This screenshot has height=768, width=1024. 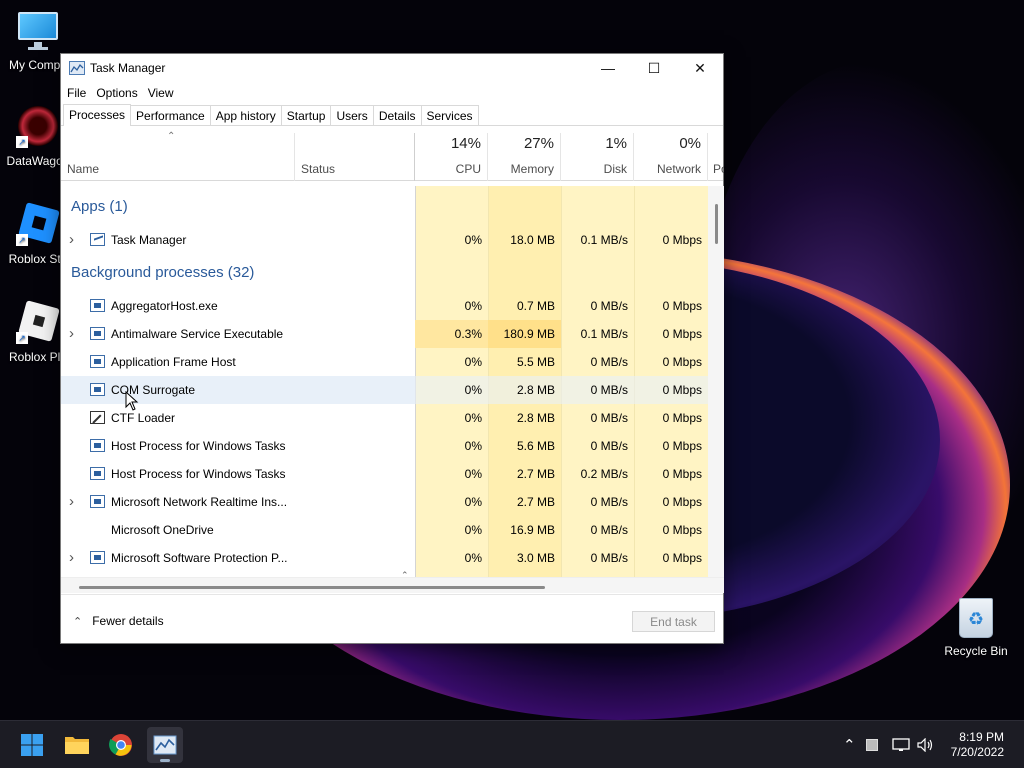 I want to click on start-button, so click(x=32, y=745).